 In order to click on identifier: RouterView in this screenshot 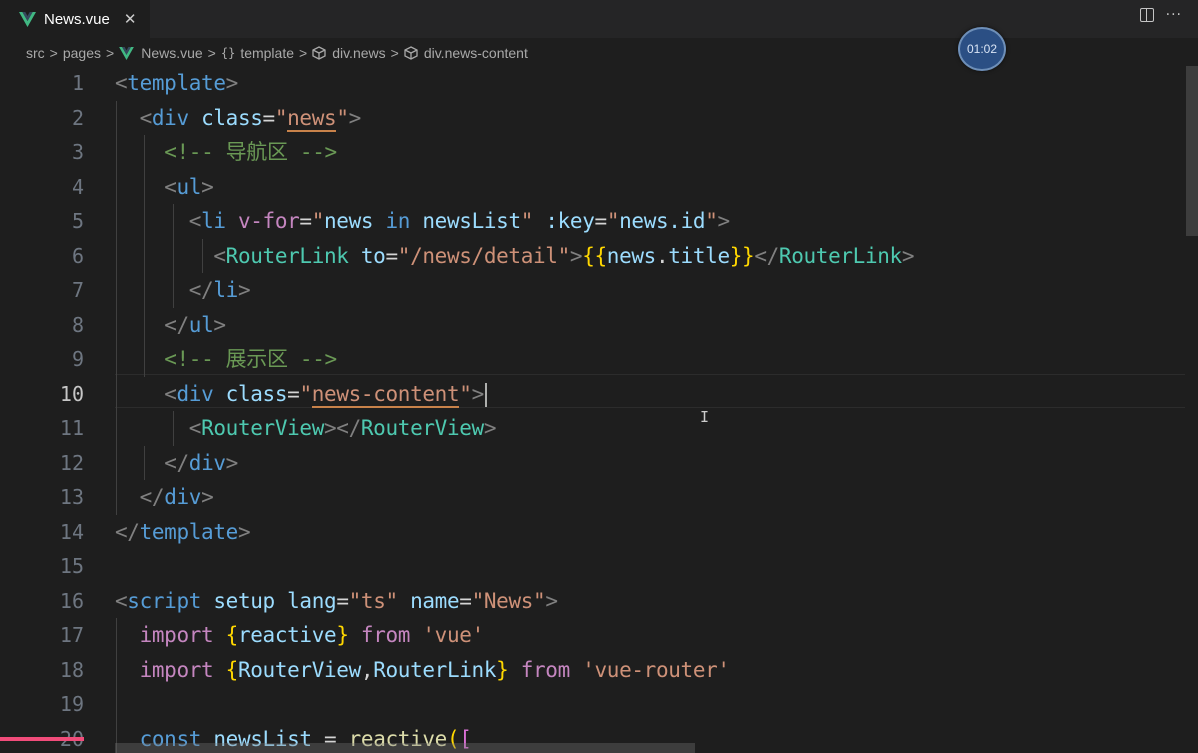, I will do `click(299, 669)`.